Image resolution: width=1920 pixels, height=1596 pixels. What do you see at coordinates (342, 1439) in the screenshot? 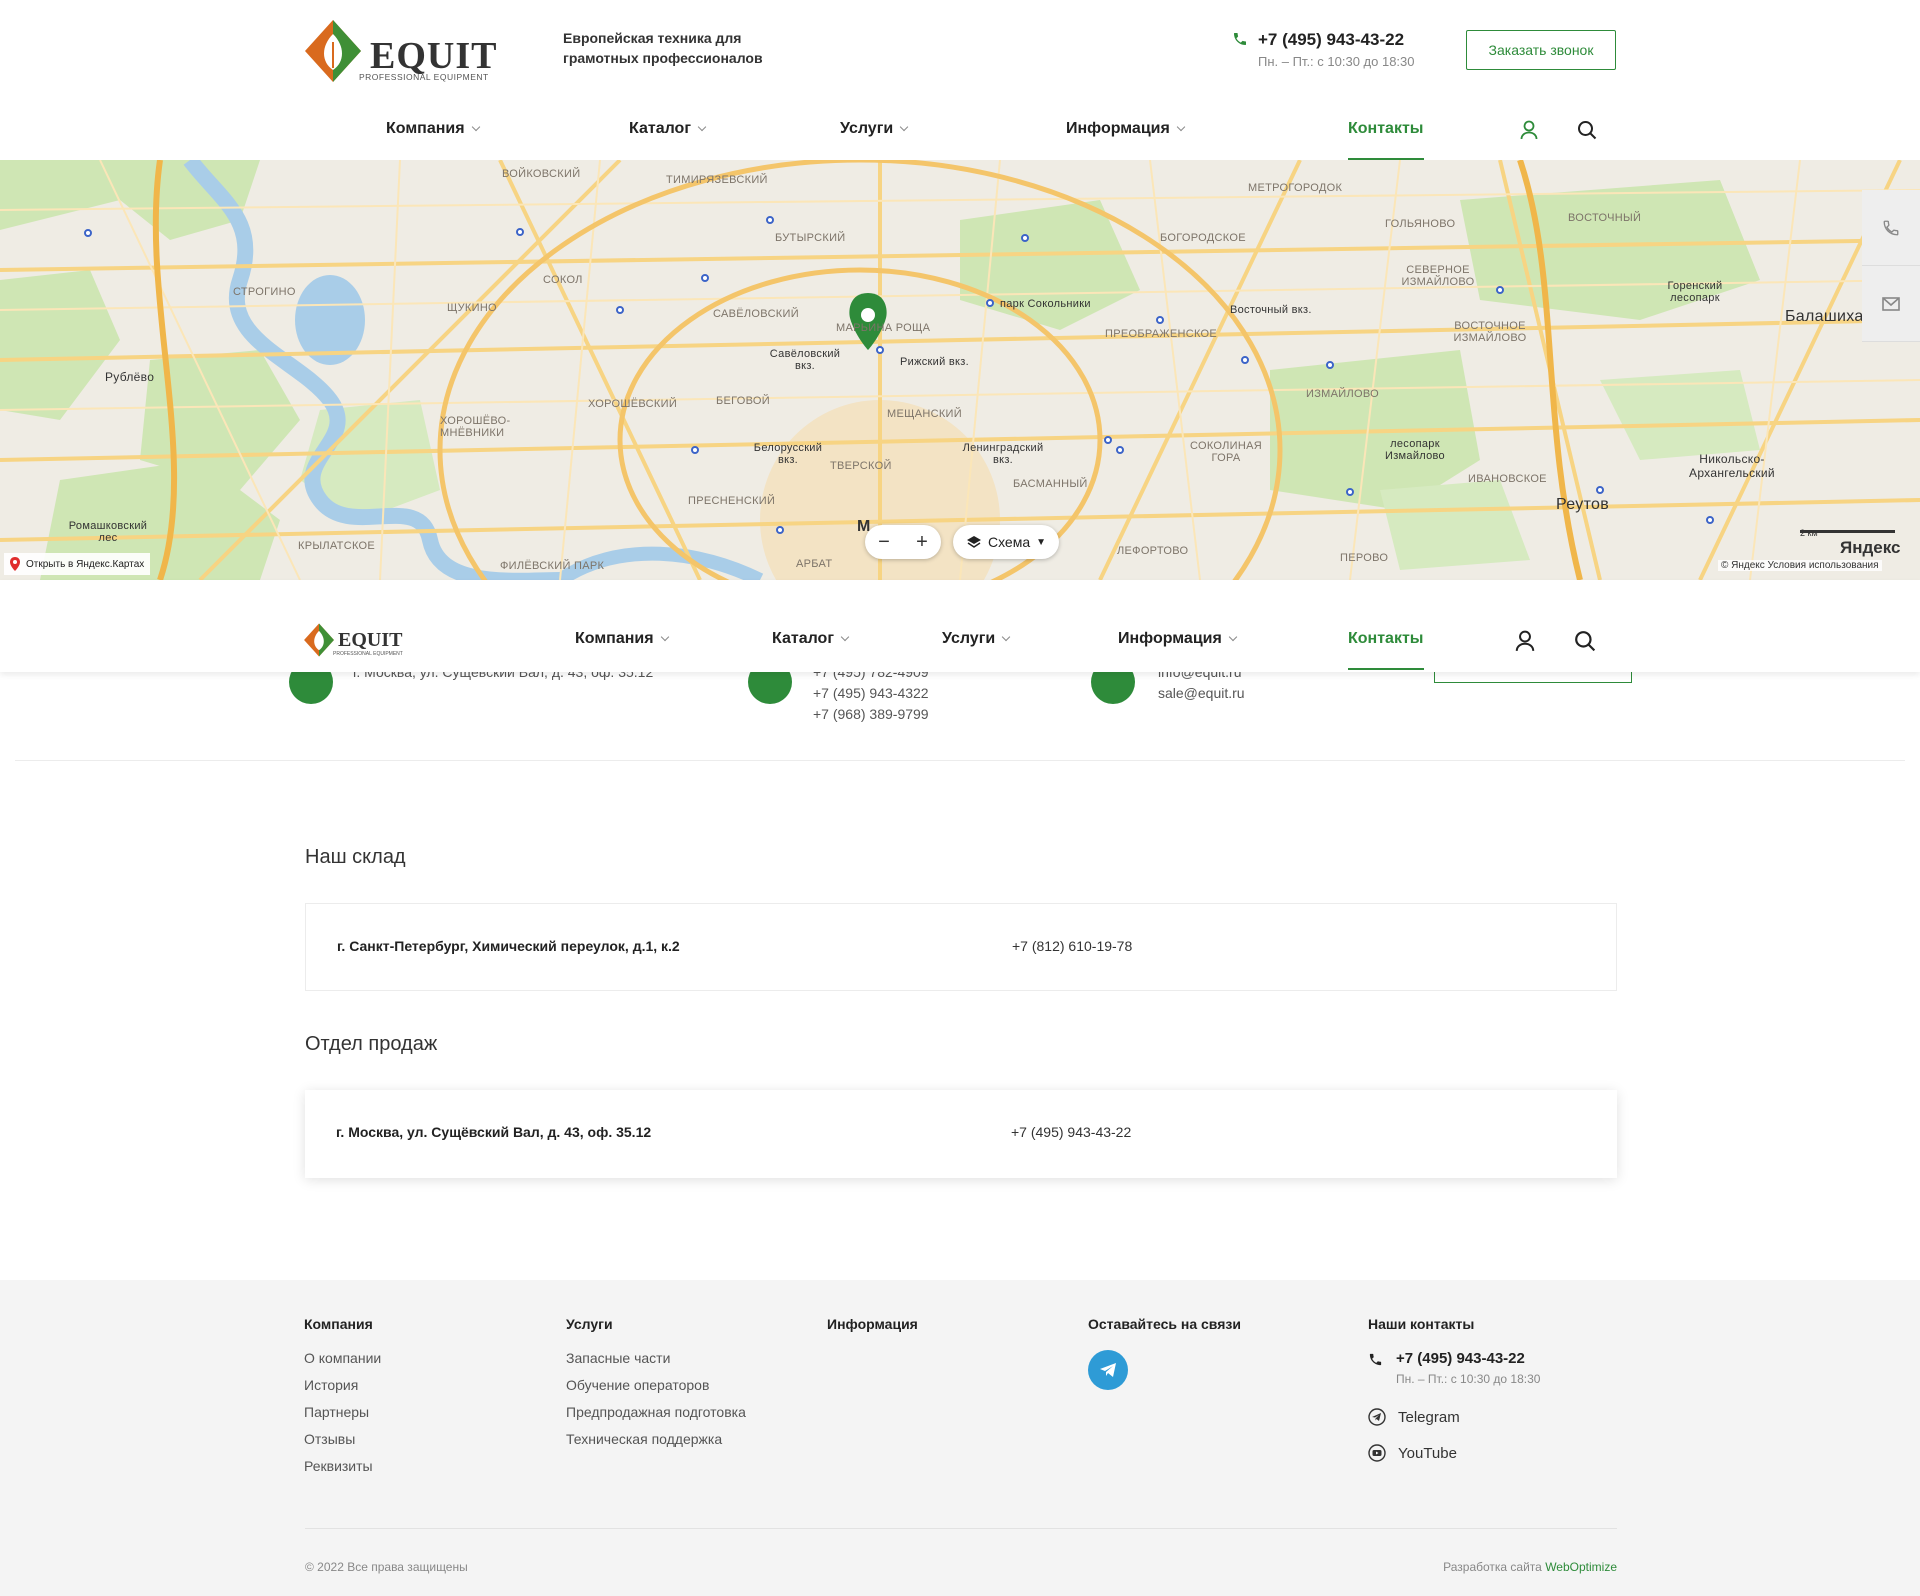
I see `footer-link: Отзывы` at bounding box center [342, 1439].